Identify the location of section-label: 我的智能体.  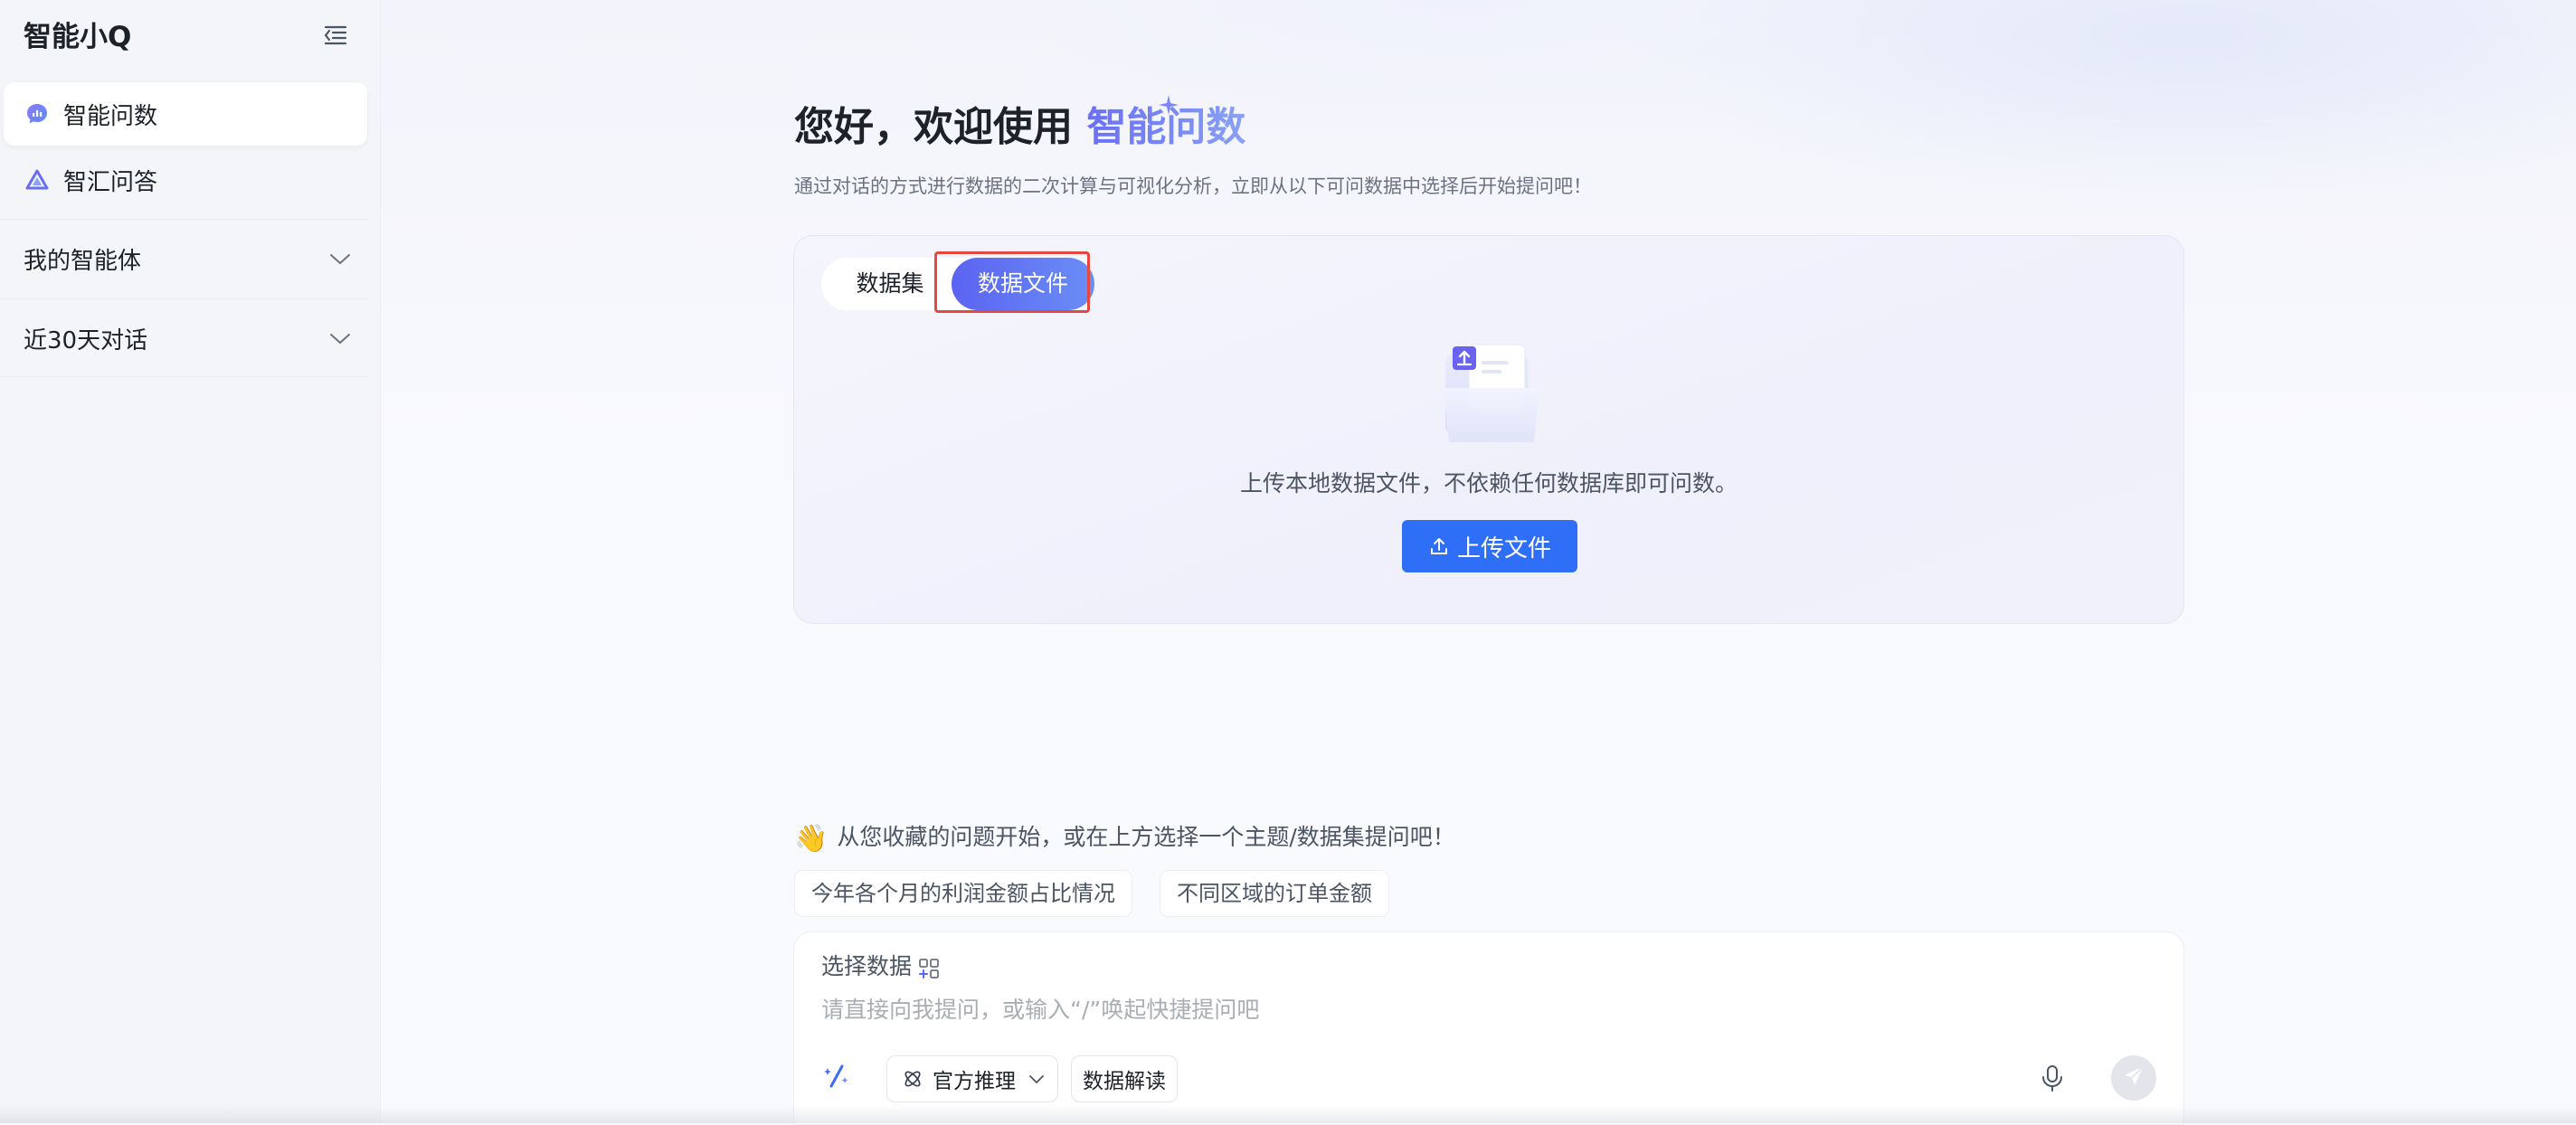
(83, 261).